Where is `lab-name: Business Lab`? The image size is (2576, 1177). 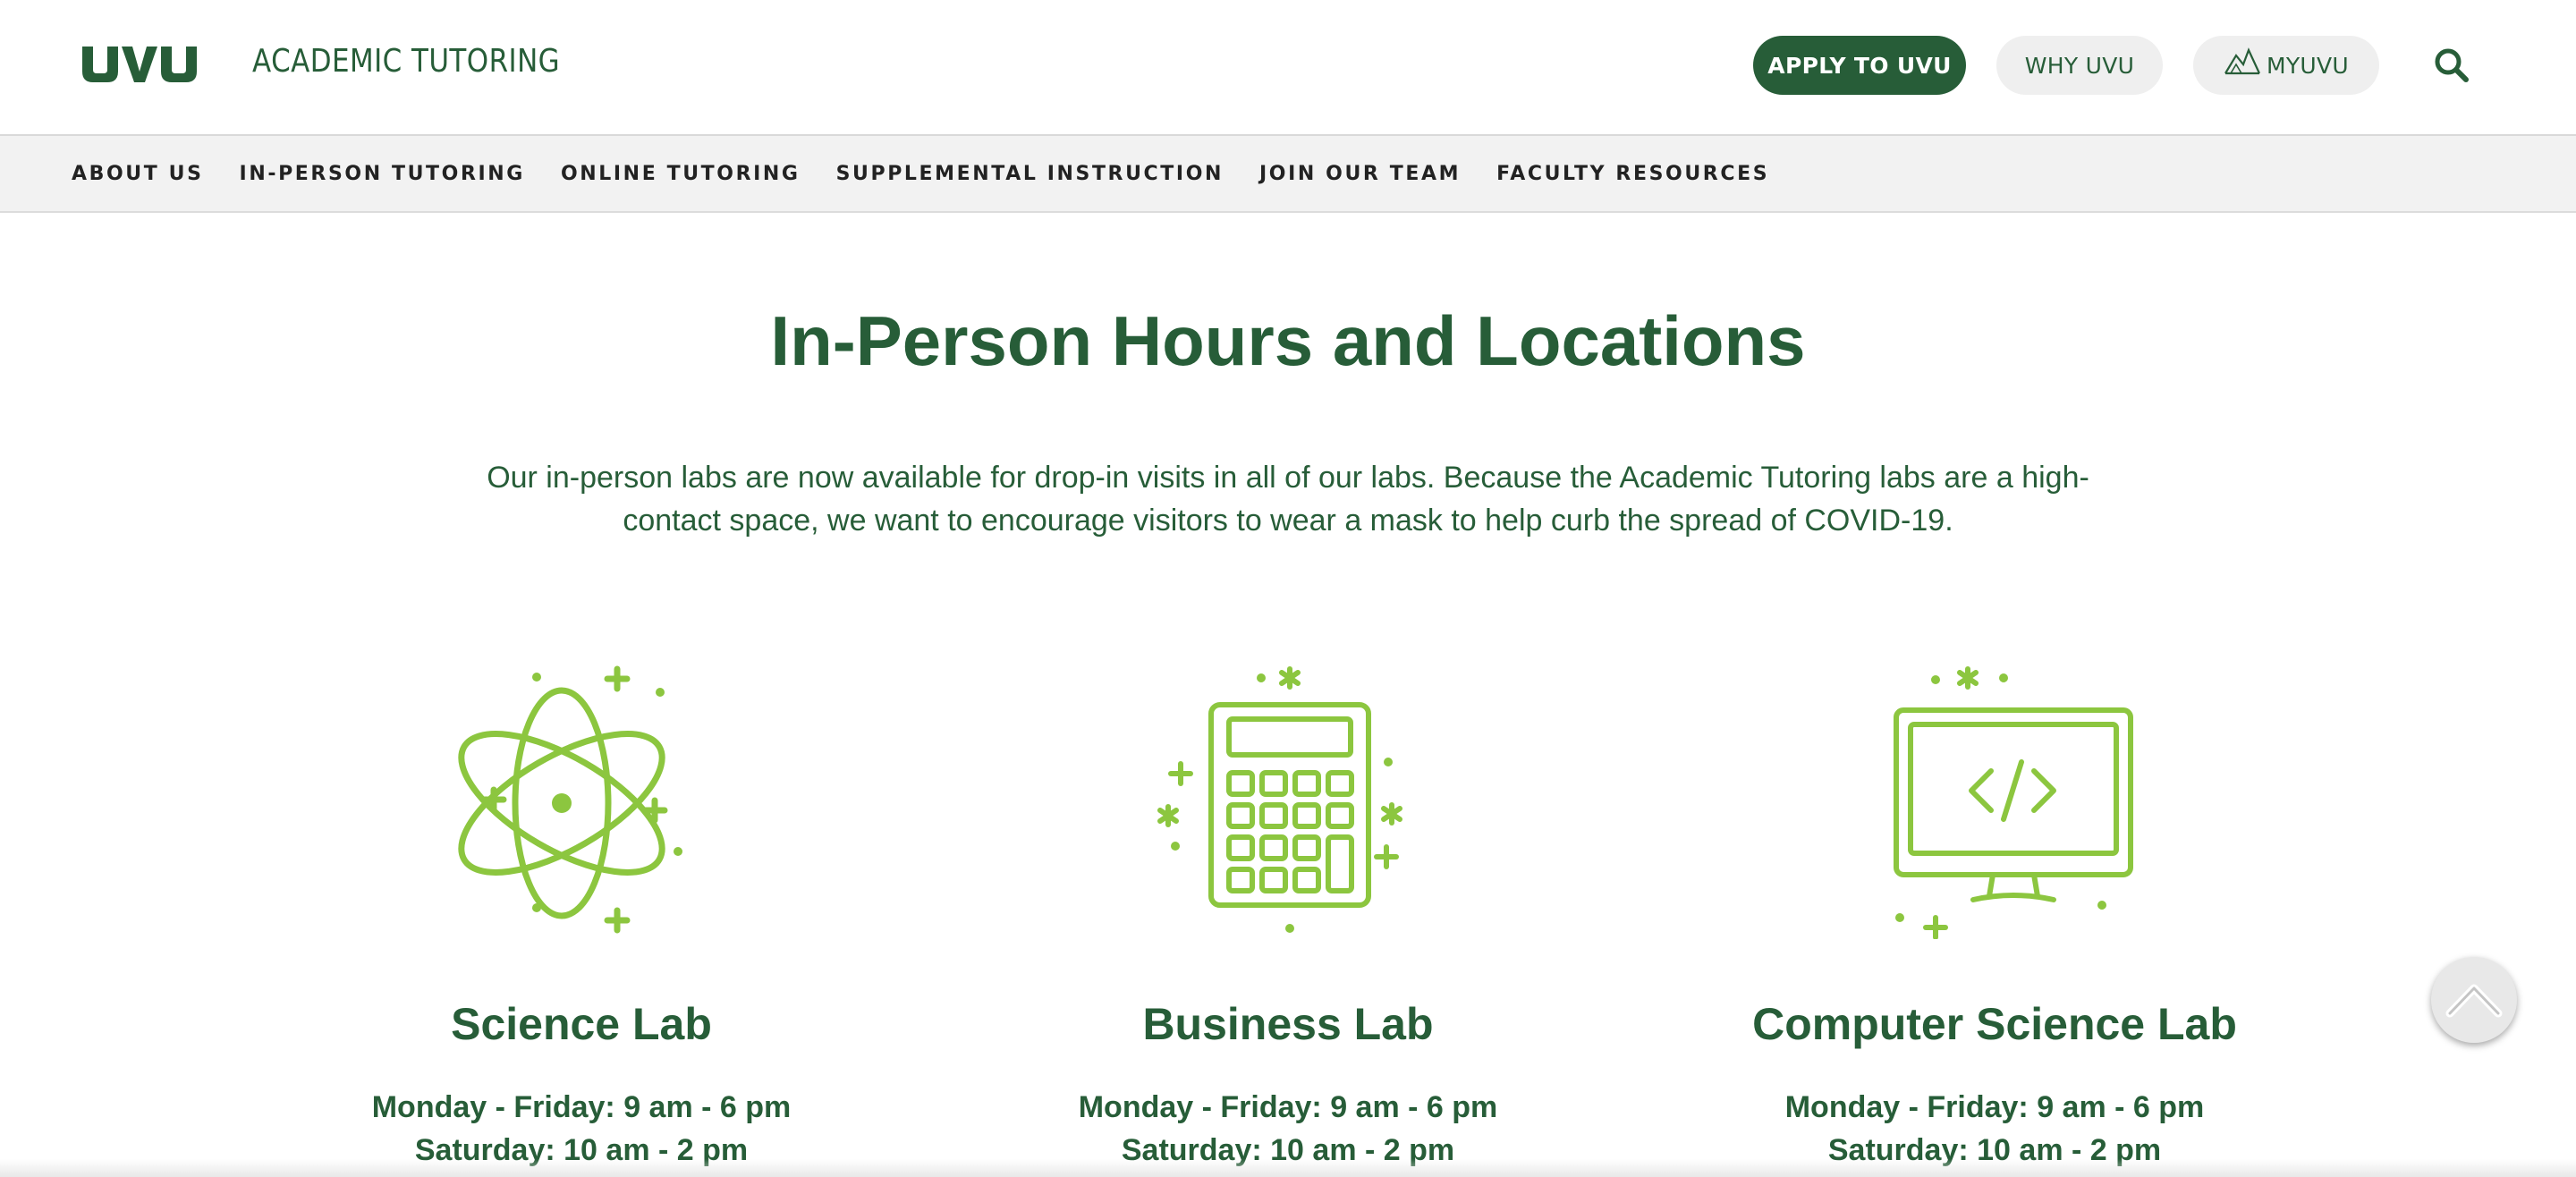
lab-name: Business Lab is located at coordinates (1288, 1024).